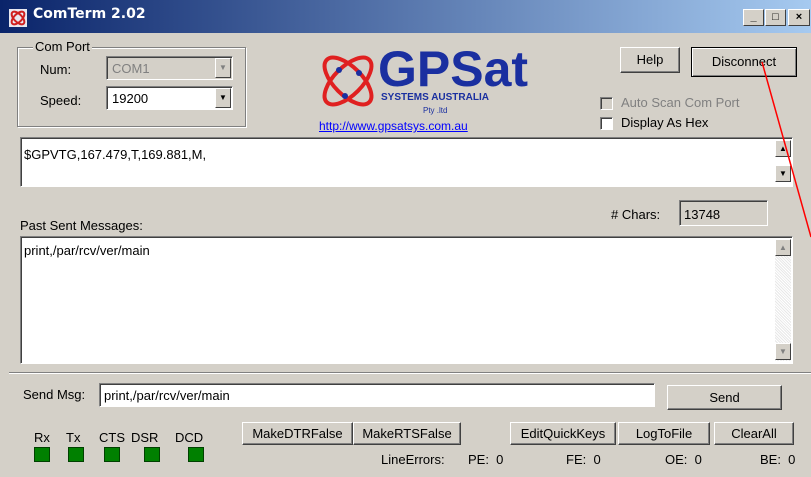 This screenshot has width=811, height=477. What do you see at coordinates (680, 102) in the screenshot?
I see `auto-scan-label: Auto Scan Com Port` at bounding box center [680, 102].